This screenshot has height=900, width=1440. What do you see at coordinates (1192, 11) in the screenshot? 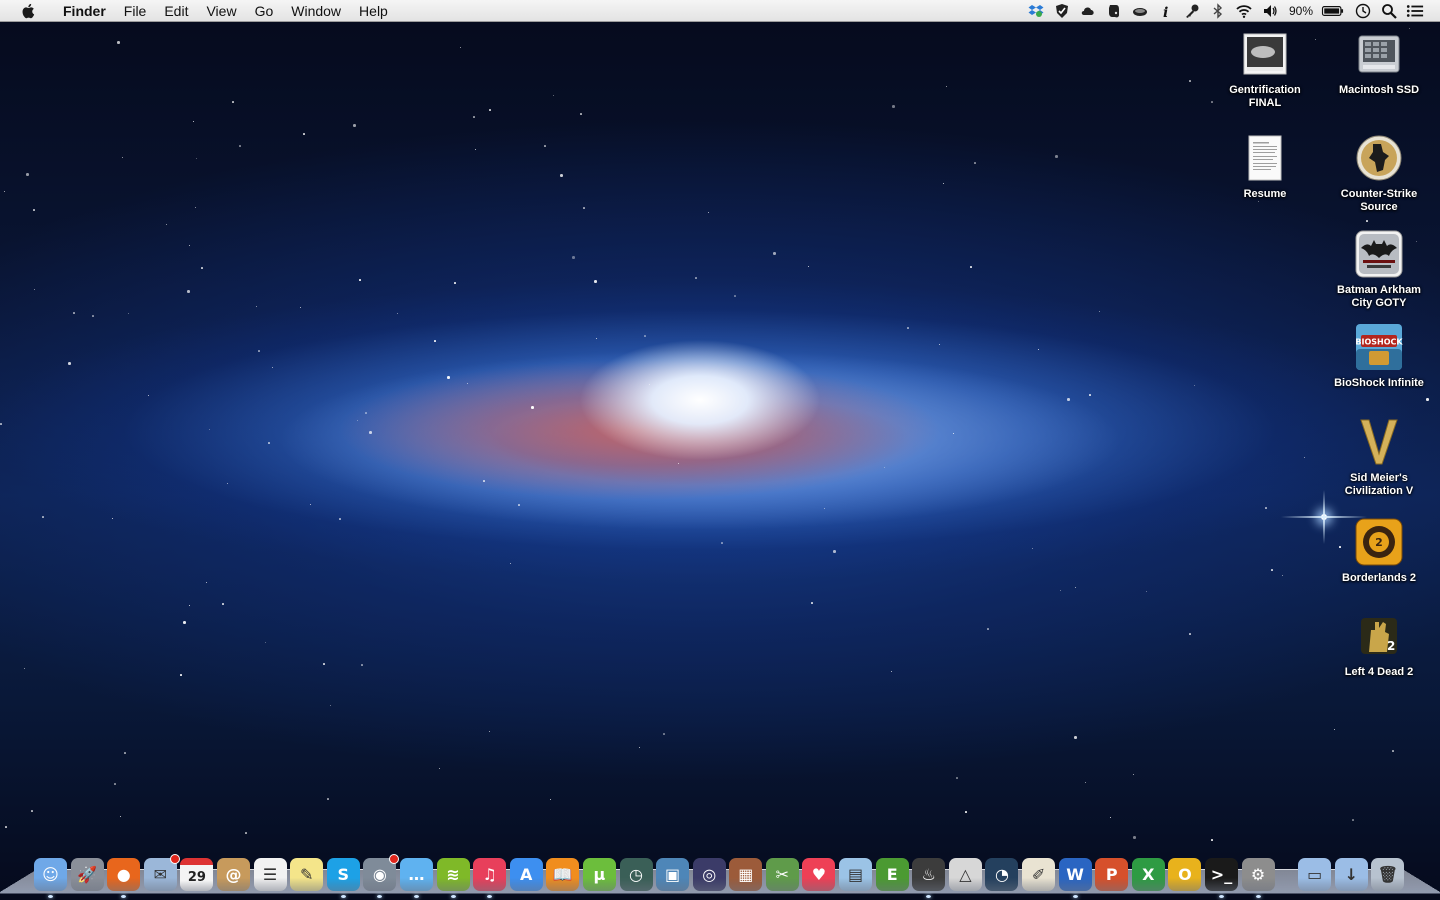
I see `key-icon` at bounding box center [1192, 11].